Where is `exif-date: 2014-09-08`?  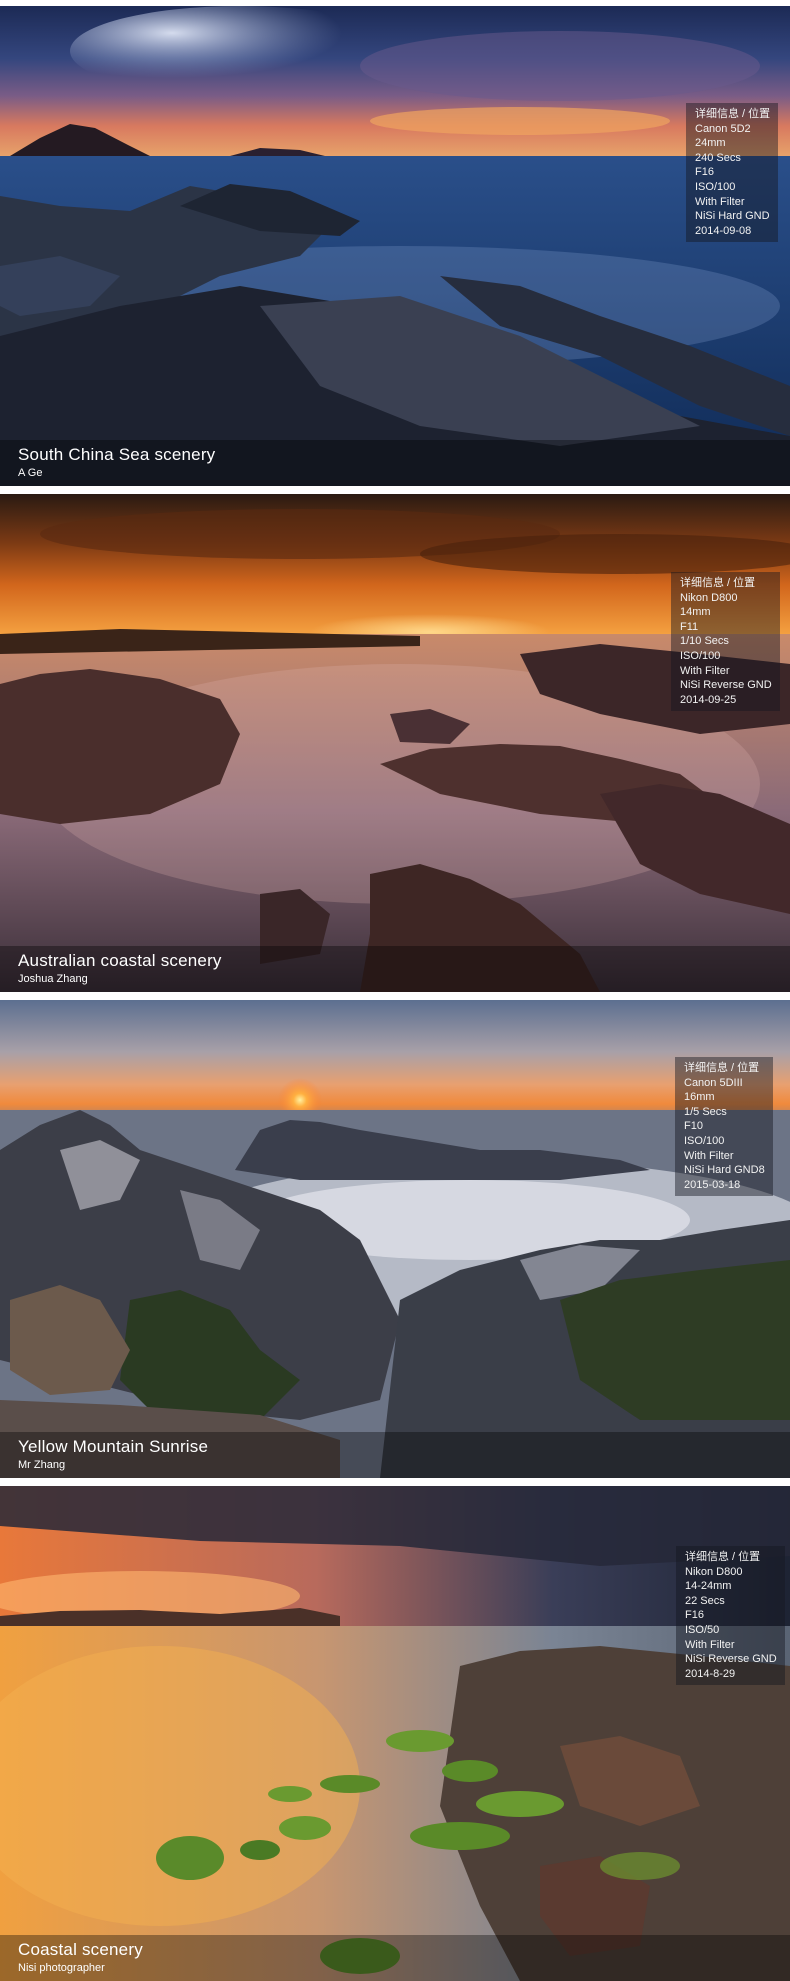
exif-date: 2014-09-08 is located at coordinates (723, 230).